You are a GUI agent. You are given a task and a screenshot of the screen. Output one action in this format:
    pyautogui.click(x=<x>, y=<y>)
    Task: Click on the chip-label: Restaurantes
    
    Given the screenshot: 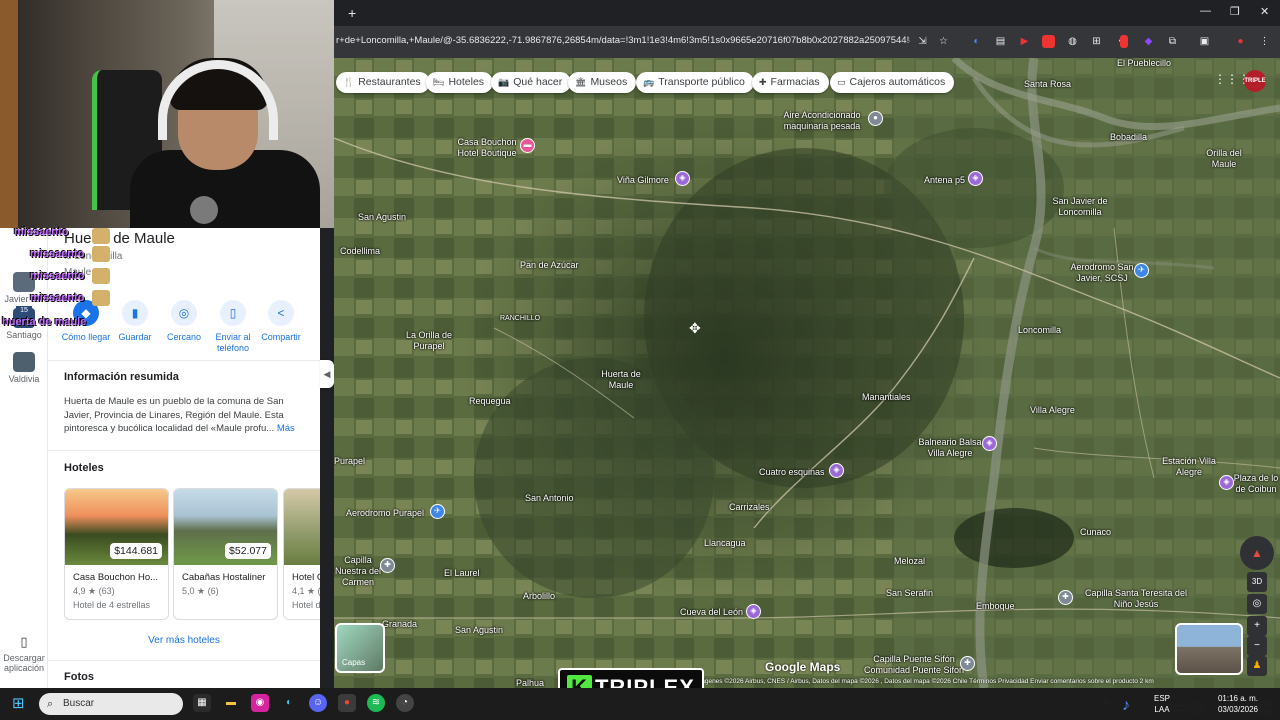 What is the action you would take?
    pyautogui.click(x=389, y=82)
    